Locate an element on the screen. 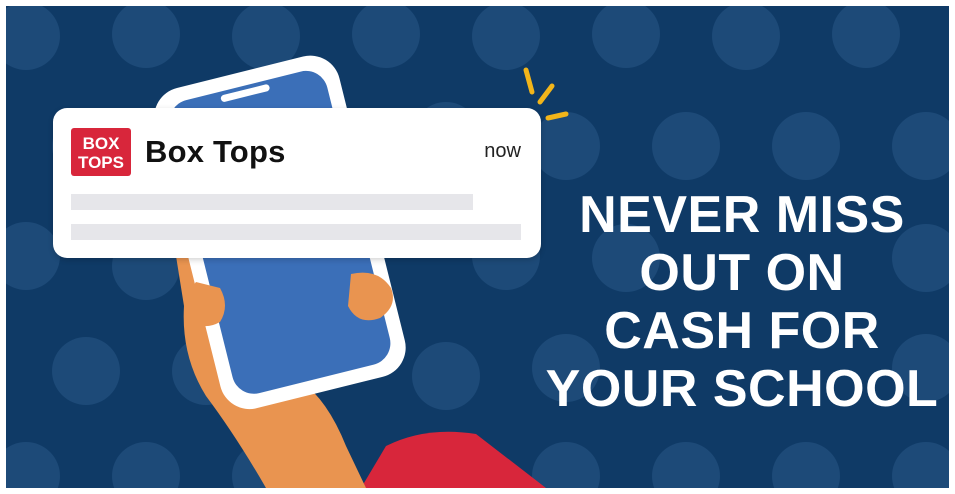 The image size is (955, 494). headline-line: CASH FOR is located at coordinates (742, 331).